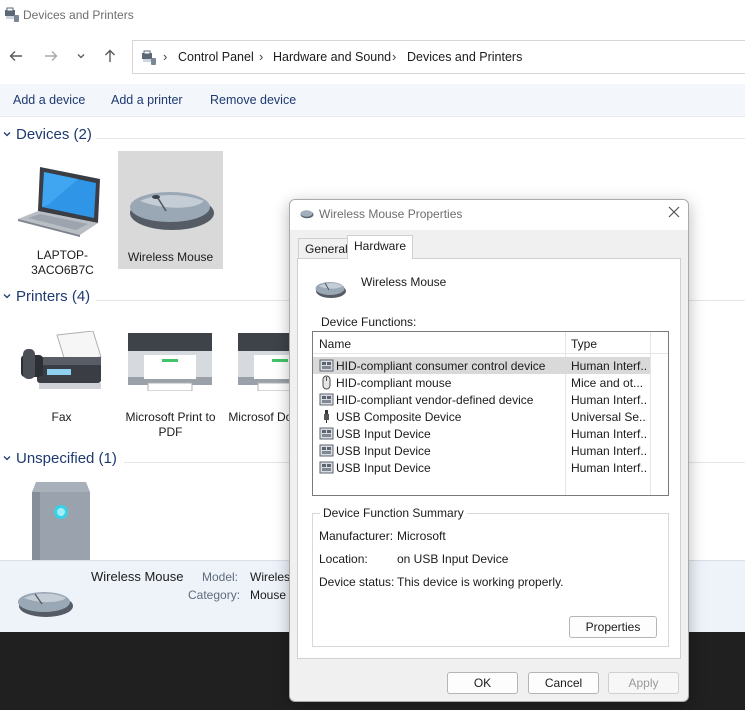  Describe the element at coordinates (394, 383) in the screenshot. I see `function-name: HID-compliant mouse` at that location.